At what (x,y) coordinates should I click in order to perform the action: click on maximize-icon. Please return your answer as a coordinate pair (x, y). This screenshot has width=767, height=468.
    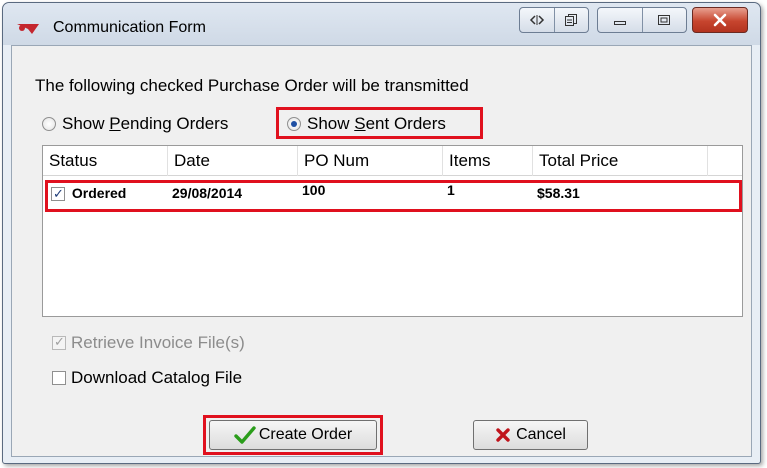
    Looking at the image, I should click on (664, 20).